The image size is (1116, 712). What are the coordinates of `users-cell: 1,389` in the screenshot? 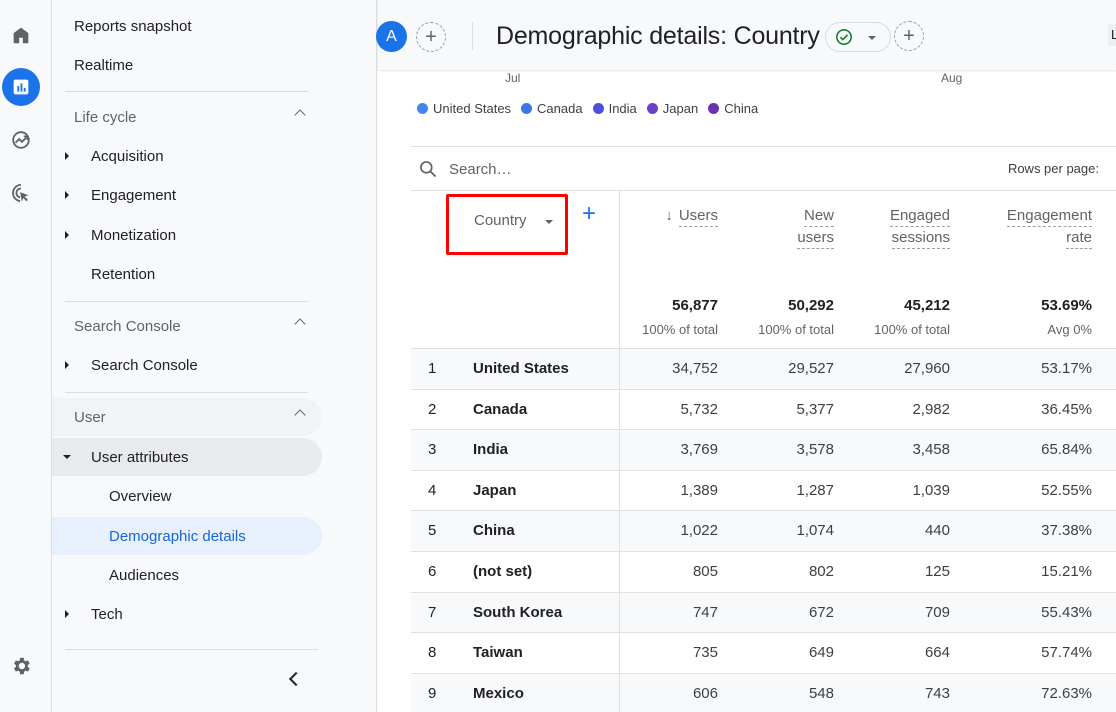 It's located at (699, 490).